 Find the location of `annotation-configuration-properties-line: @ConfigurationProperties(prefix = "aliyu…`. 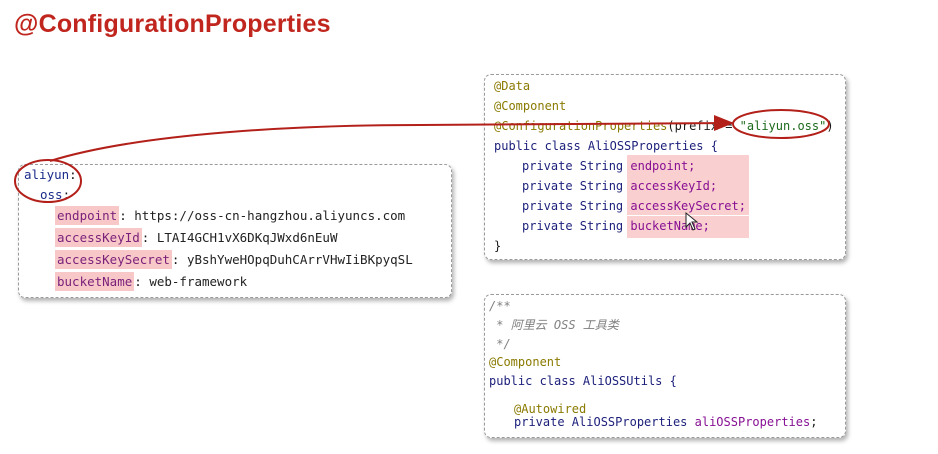

annotation-configuration-properties-line: @ConfigurationProperties(prefix = "aliyu… is located at coordinates (664, 126).